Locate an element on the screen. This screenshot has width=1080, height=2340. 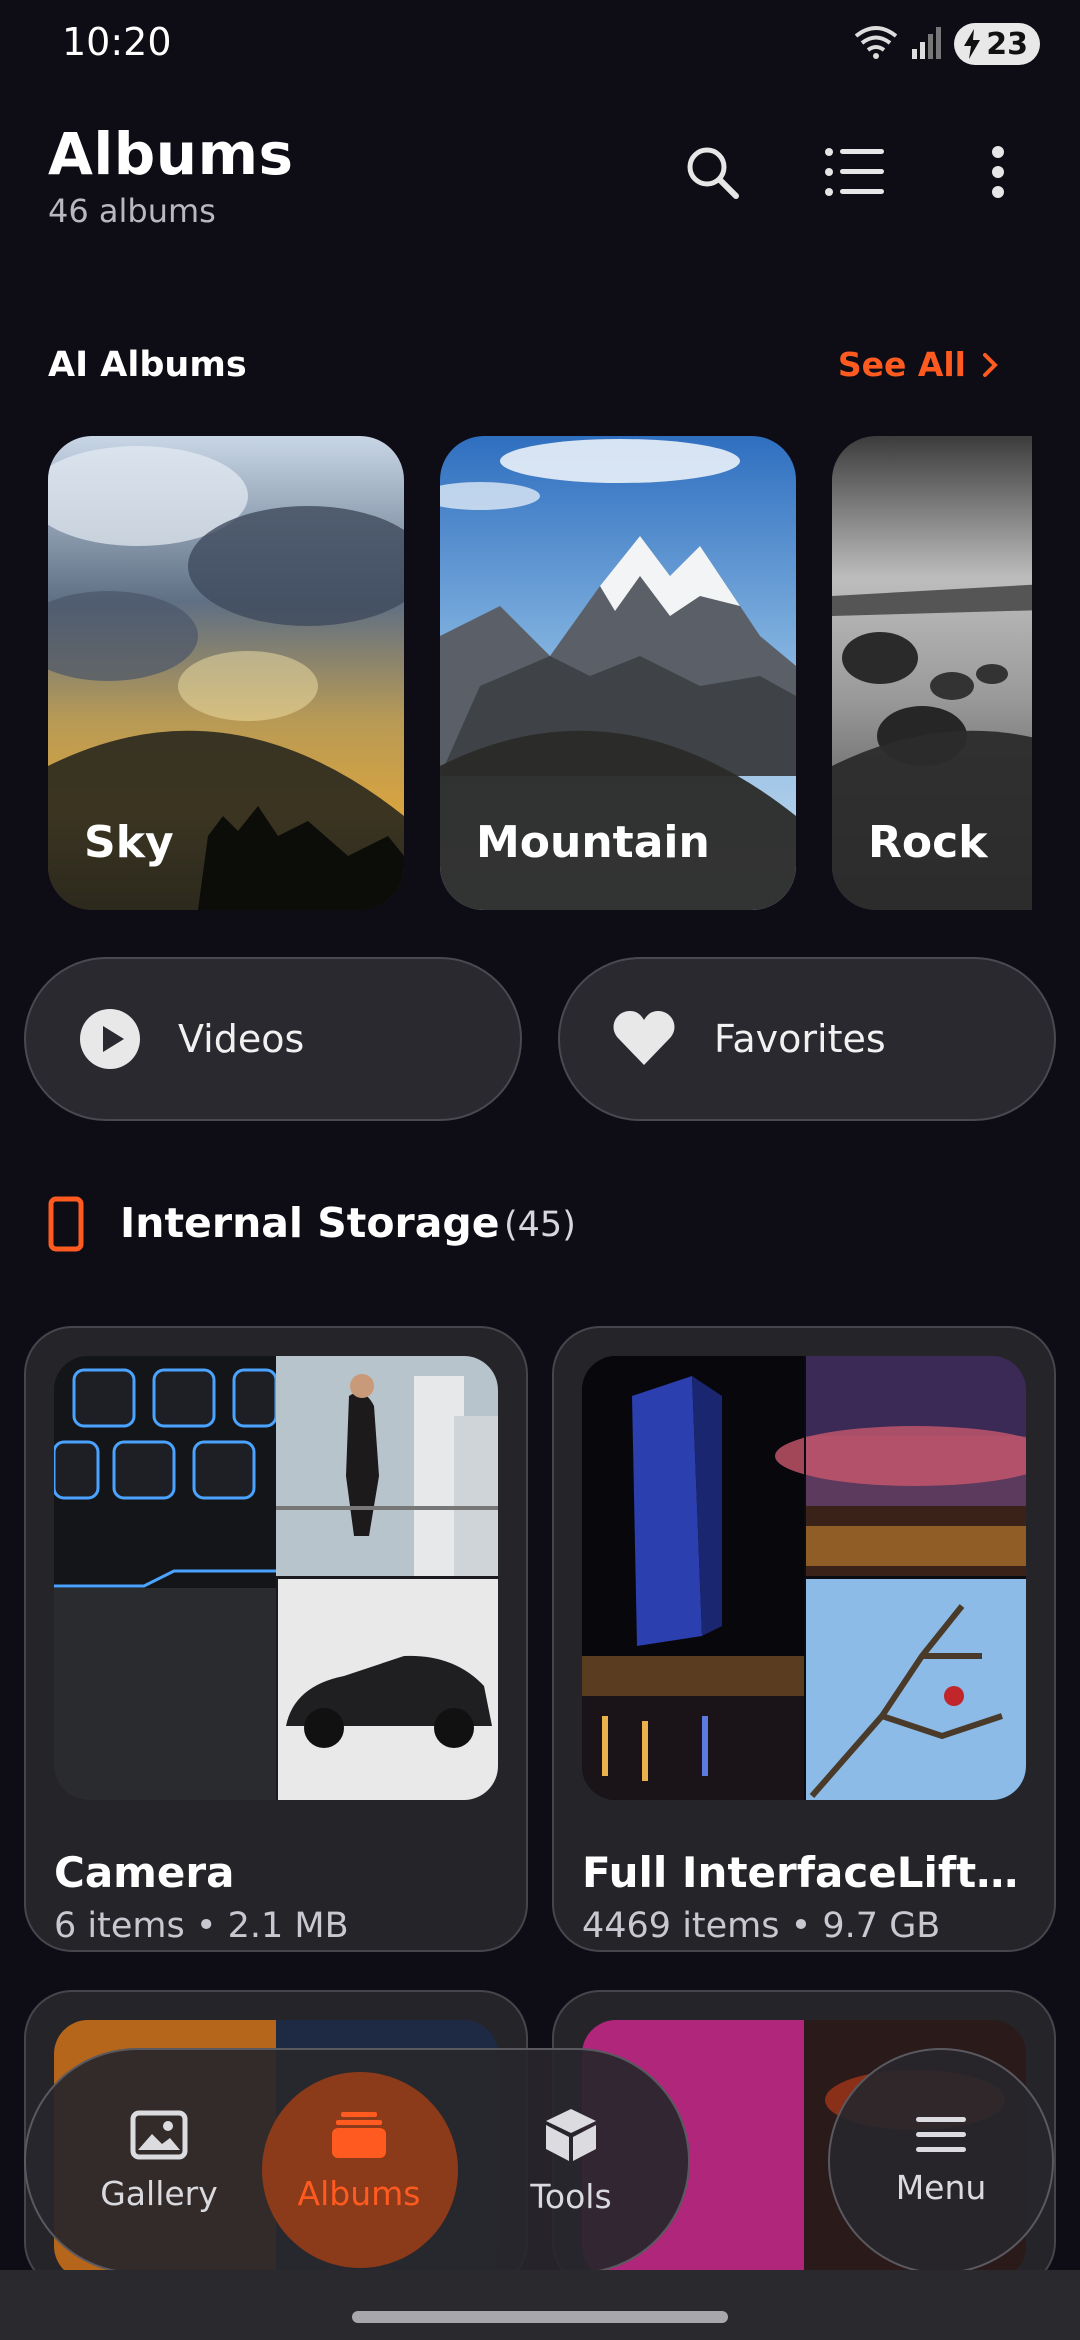
cube-icon is located at coordinates (571, 2134).